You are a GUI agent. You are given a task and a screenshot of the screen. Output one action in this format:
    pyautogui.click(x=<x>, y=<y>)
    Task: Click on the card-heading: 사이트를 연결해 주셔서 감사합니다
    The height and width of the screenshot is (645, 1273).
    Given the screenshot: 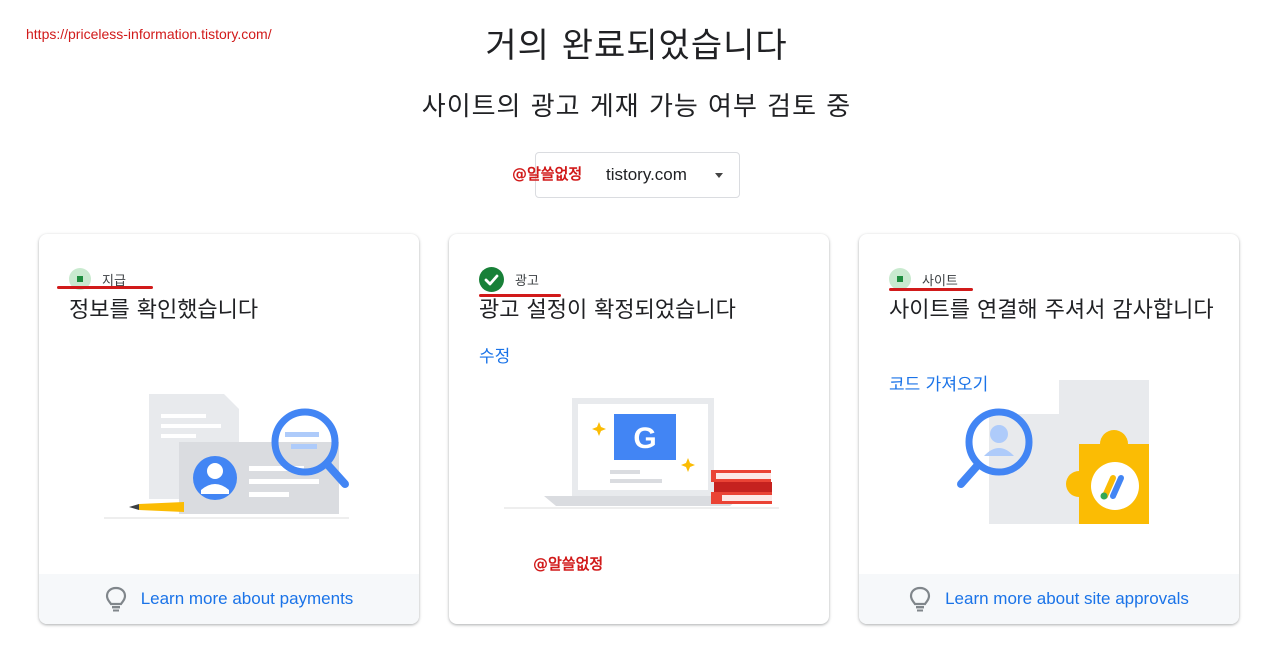 What is the action you would take?
    pyautogui.click(x=1051, y=310)
    